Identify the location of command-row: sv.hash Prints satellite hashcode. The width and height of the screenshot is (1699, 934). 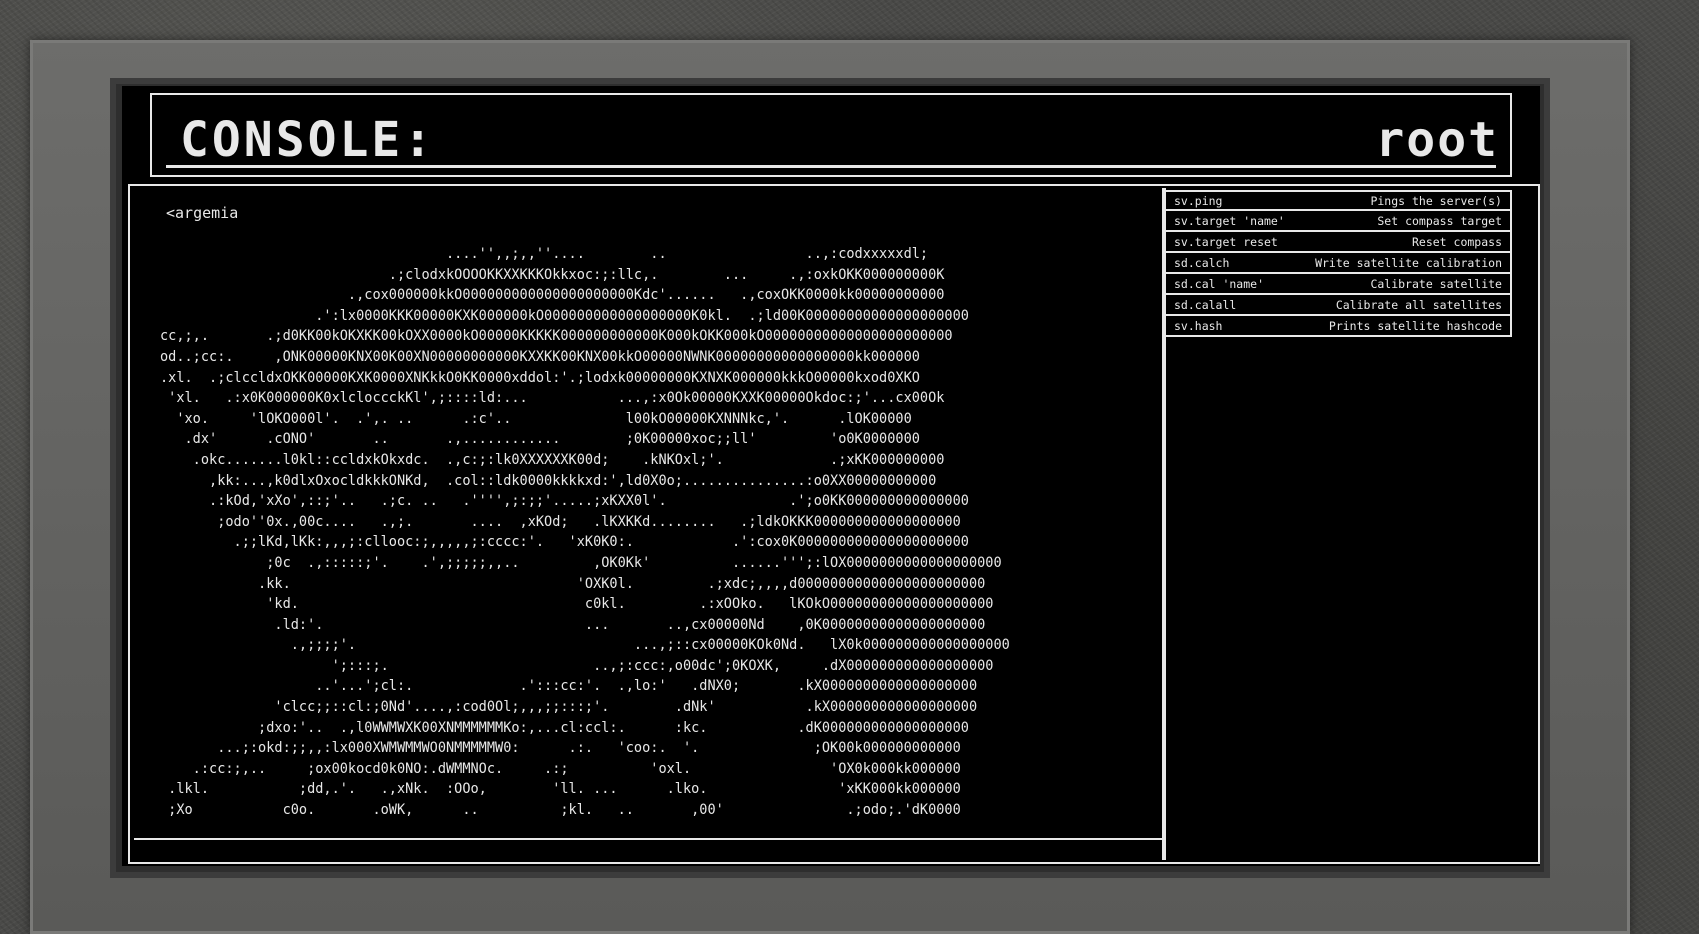
(1338, 326).